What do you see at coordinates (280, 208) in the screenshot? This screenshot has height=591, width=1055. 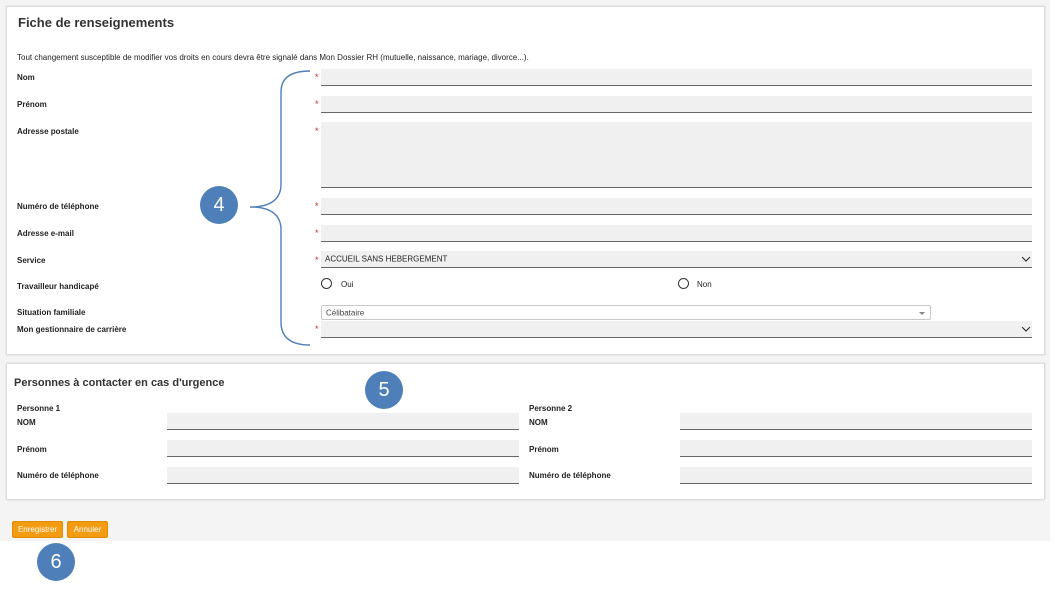 I see `curly-brace-annotation` at bounding box center [280, 208].